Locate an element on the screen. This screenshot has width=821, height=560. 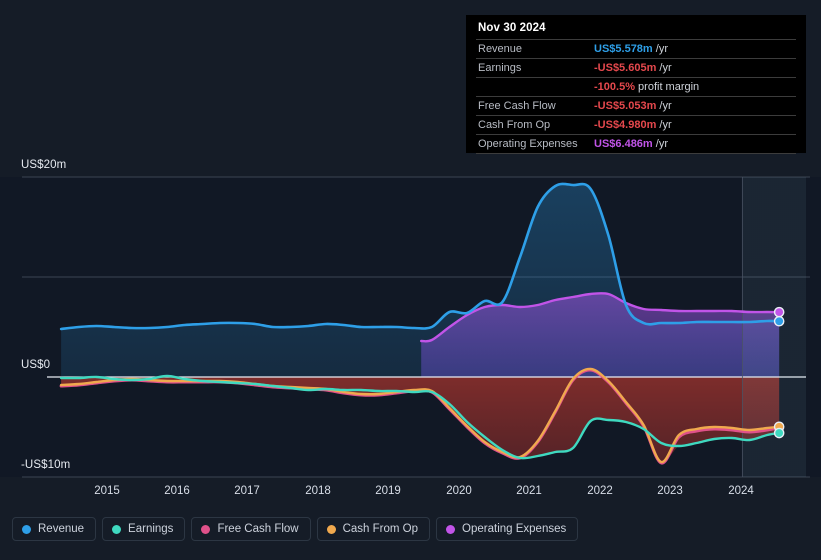
tooltip-row: Revenue US$5.578m /yr is located at coordinates (636, 49).